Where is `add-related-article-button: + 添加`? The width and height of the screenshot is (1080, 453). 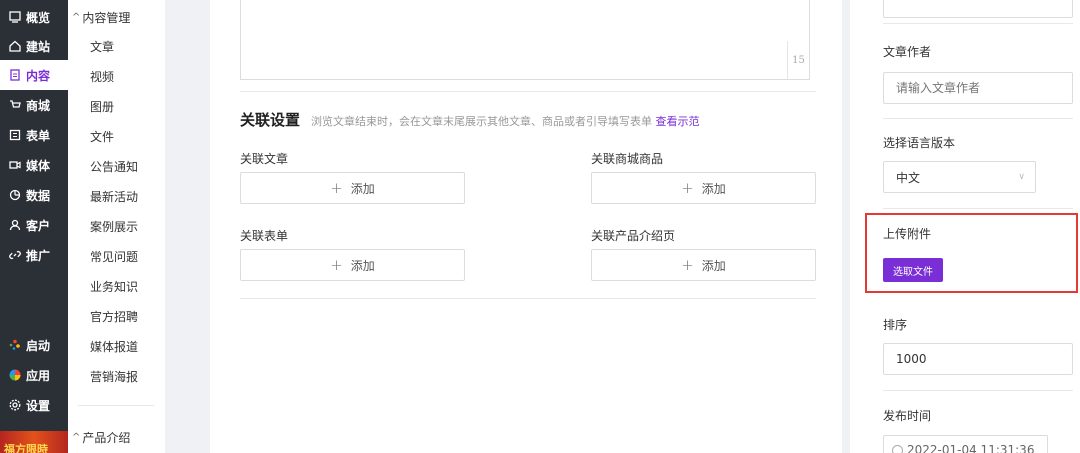 add-related-article-button: + 添加 is located at coordinates (352, 188).